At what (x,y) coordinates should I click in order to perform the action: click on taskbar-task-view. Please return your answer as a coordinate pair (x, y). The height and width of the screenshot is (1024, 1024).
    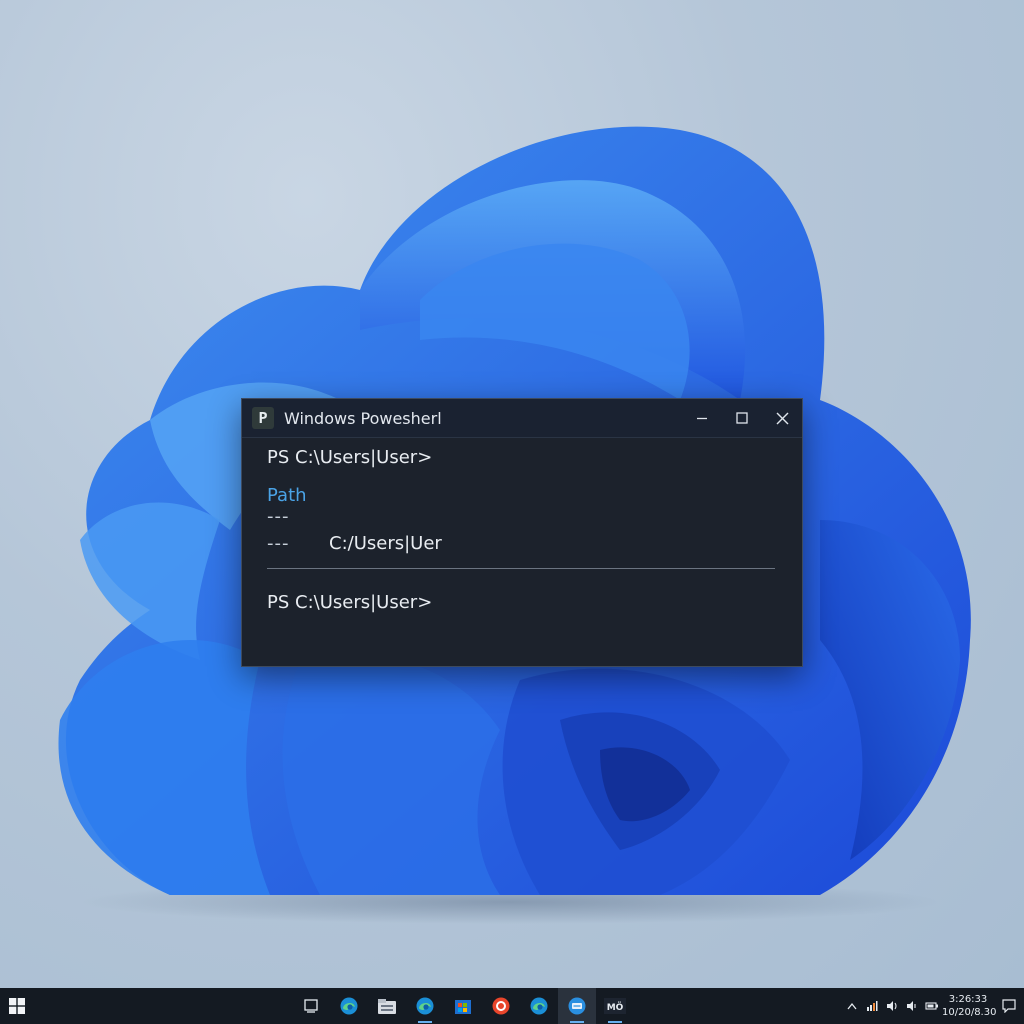
    Looking at the image, I should click on (311, 1006).